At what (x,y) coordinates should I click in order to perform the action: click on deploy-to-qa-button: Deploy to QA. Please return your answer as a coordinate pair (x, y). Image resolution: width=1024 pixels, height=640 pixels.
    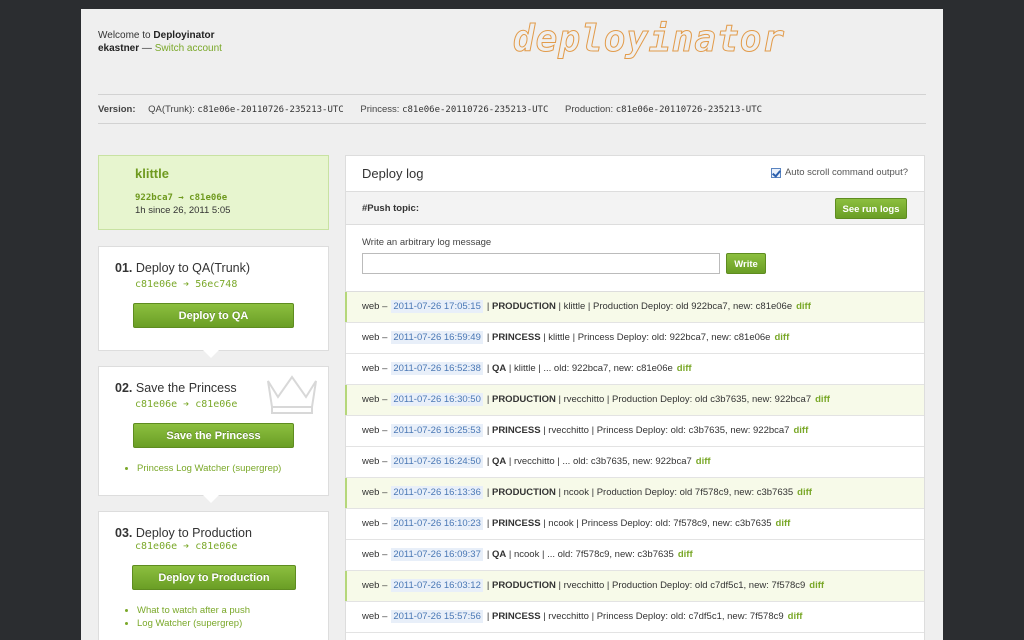
    Looking at the image, I should click on (213, 315).